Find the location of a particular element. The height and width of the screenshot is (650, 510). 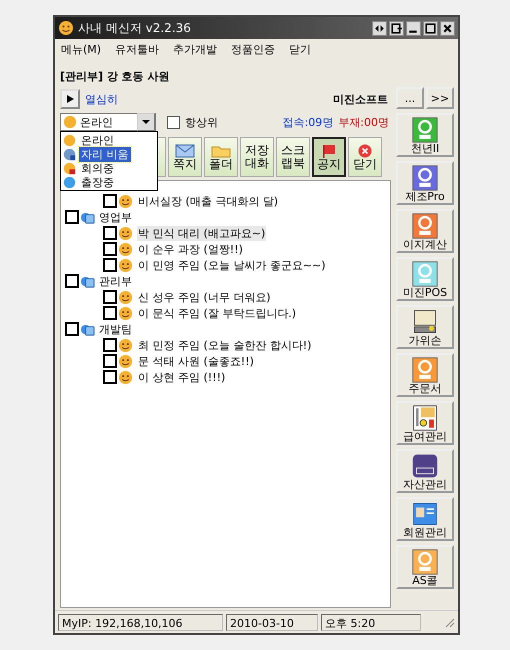

away-count: 부재:00명 is located at coordinates (363, 122).